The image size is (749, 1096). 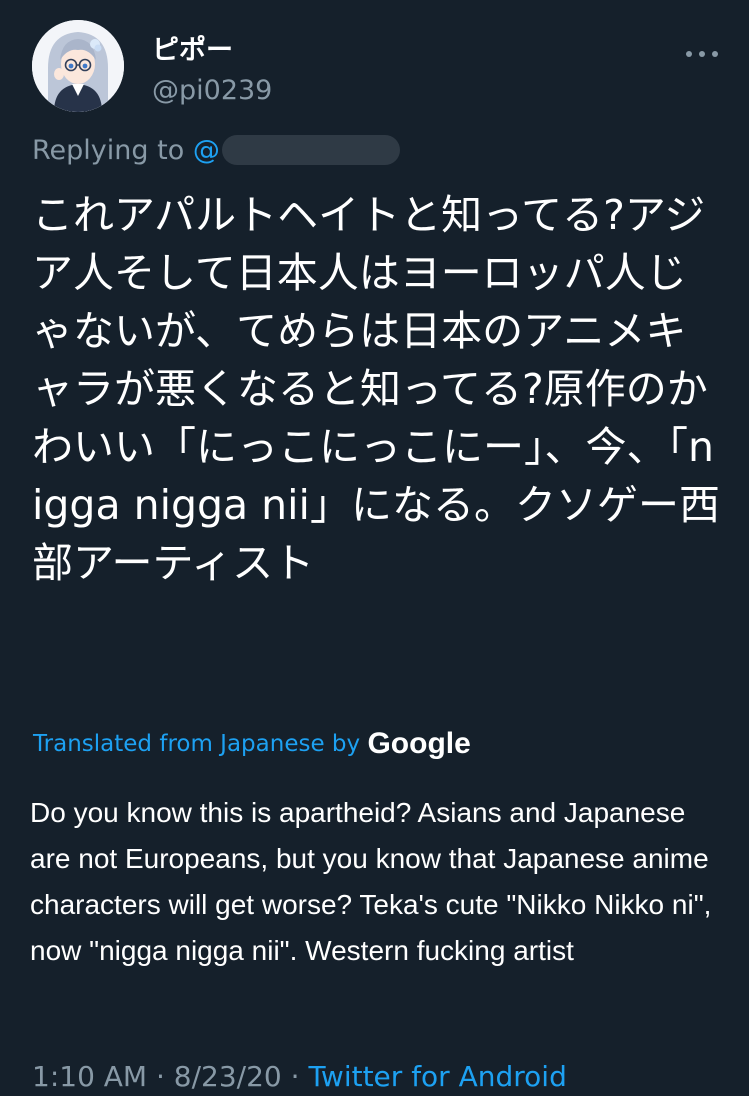 I want to click on tweet-time: 1:10 AM, so click(x=89, y=1076).